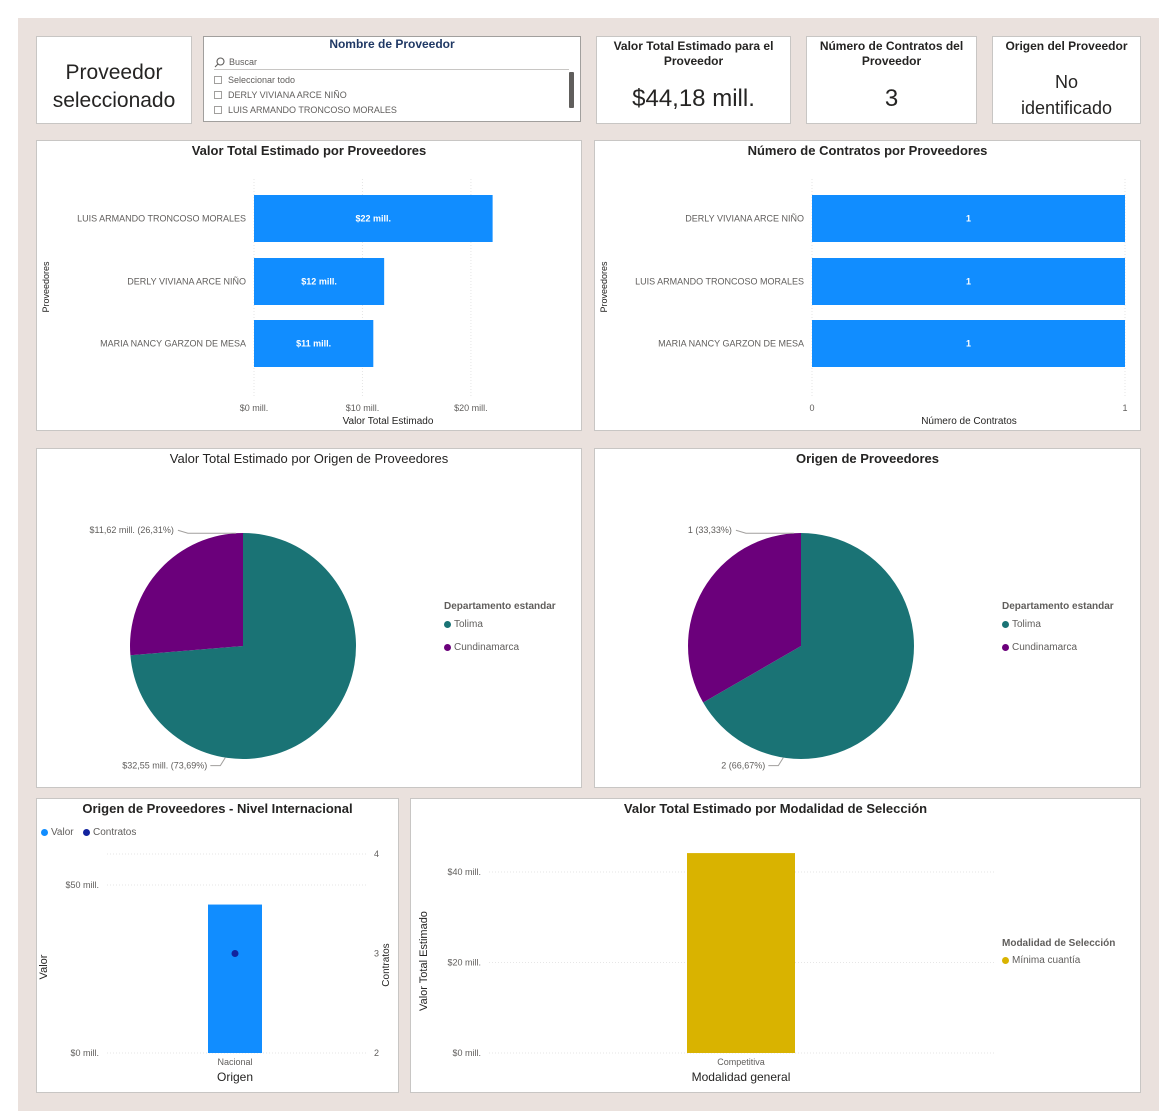 The width and height of the screenshot is (1161, 1114). What do you see at coordinates (392, 44) in the screenshot?
I see `slicer-title: Nombre de Proveedor` at bounding box center [392, 44].